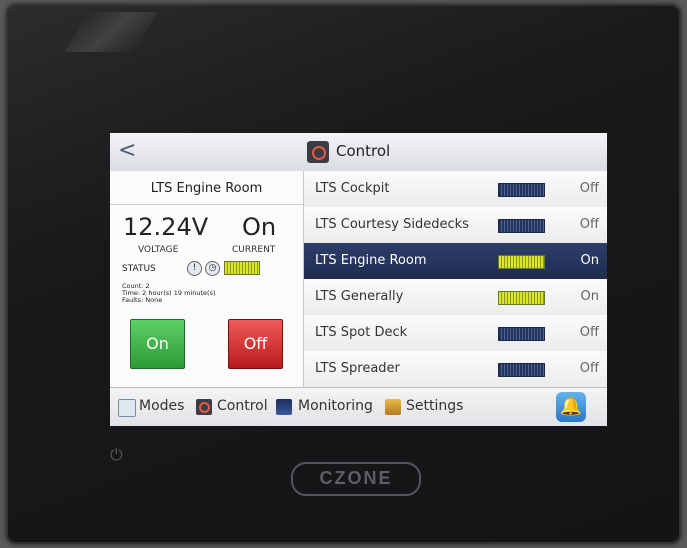 The width and height of the screenshot is (687, 548). I want to click on current-value: On, so click(259, 227).